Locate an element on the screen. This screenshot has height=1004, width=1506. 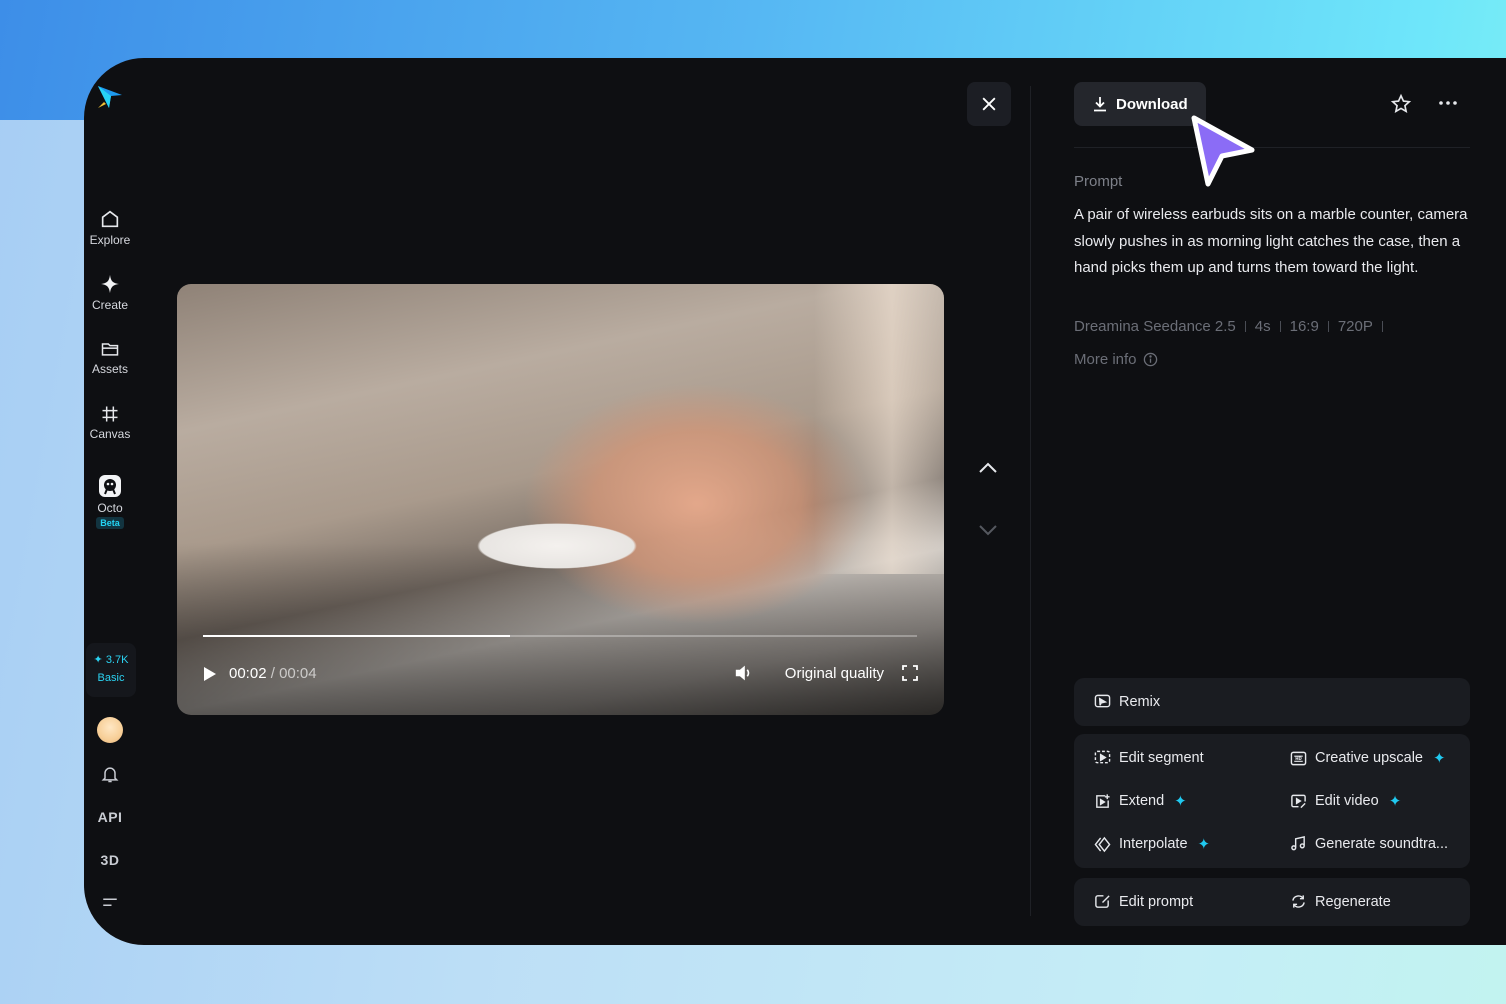
credits-widget: ✦ 3.7K Basic is located at coordinates (111, 670).